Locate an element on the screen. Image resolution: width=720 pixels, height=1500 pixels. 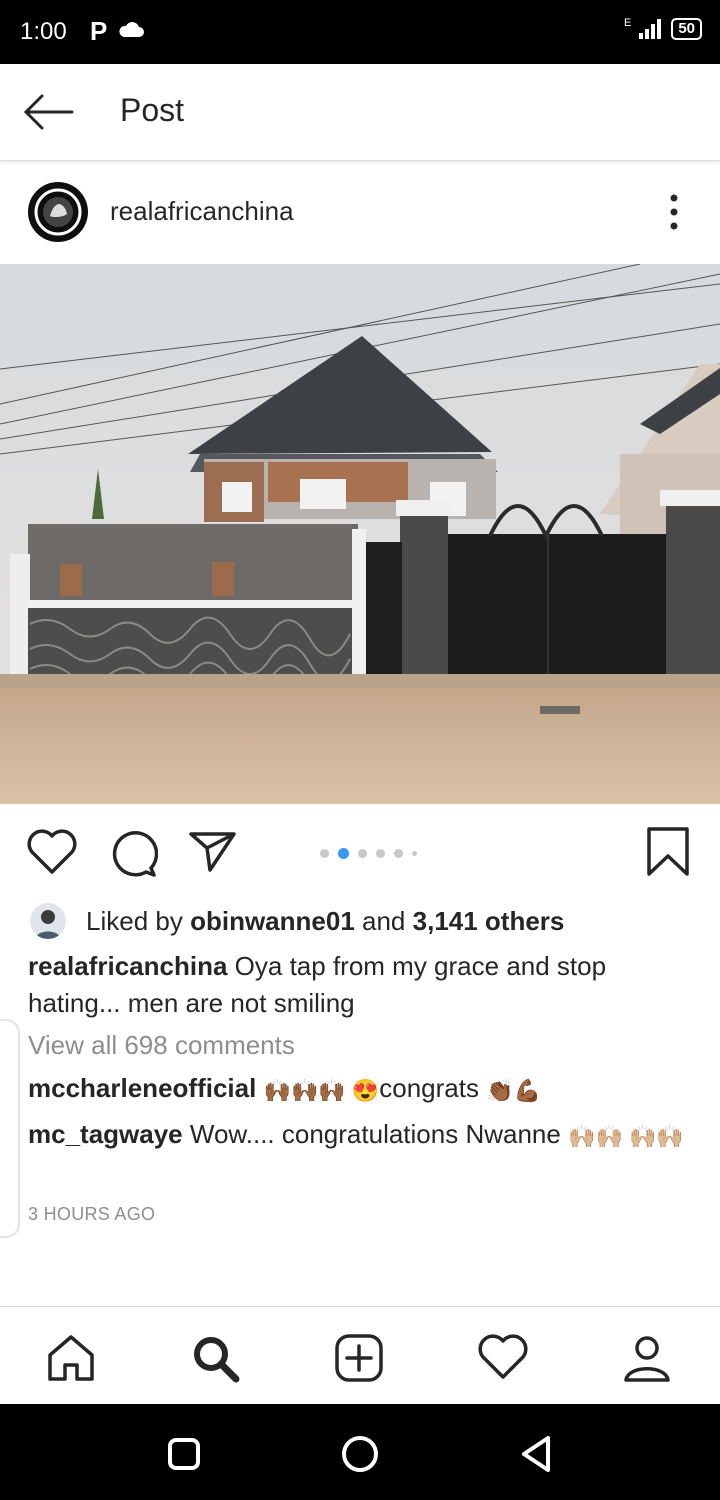
likes-count: 3,141 others is located at coordinates (489, 921).